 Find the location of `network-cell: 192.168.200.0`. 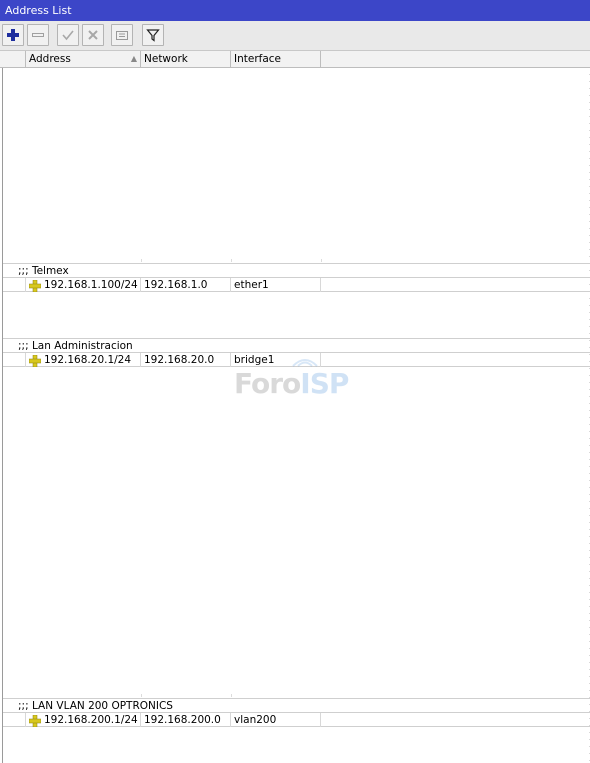

network-cell: 192.168.200.0 is located at coordinates (186, 720).